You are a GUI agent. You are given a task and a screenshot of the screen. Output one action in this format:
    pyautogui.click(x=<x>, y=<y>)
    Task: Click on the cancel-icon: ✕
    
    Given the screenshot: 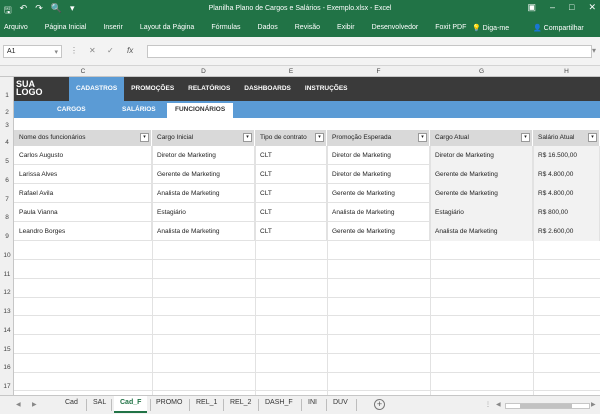 What is the action you would take?
    pyautogui.click(x=92, y=50)
    